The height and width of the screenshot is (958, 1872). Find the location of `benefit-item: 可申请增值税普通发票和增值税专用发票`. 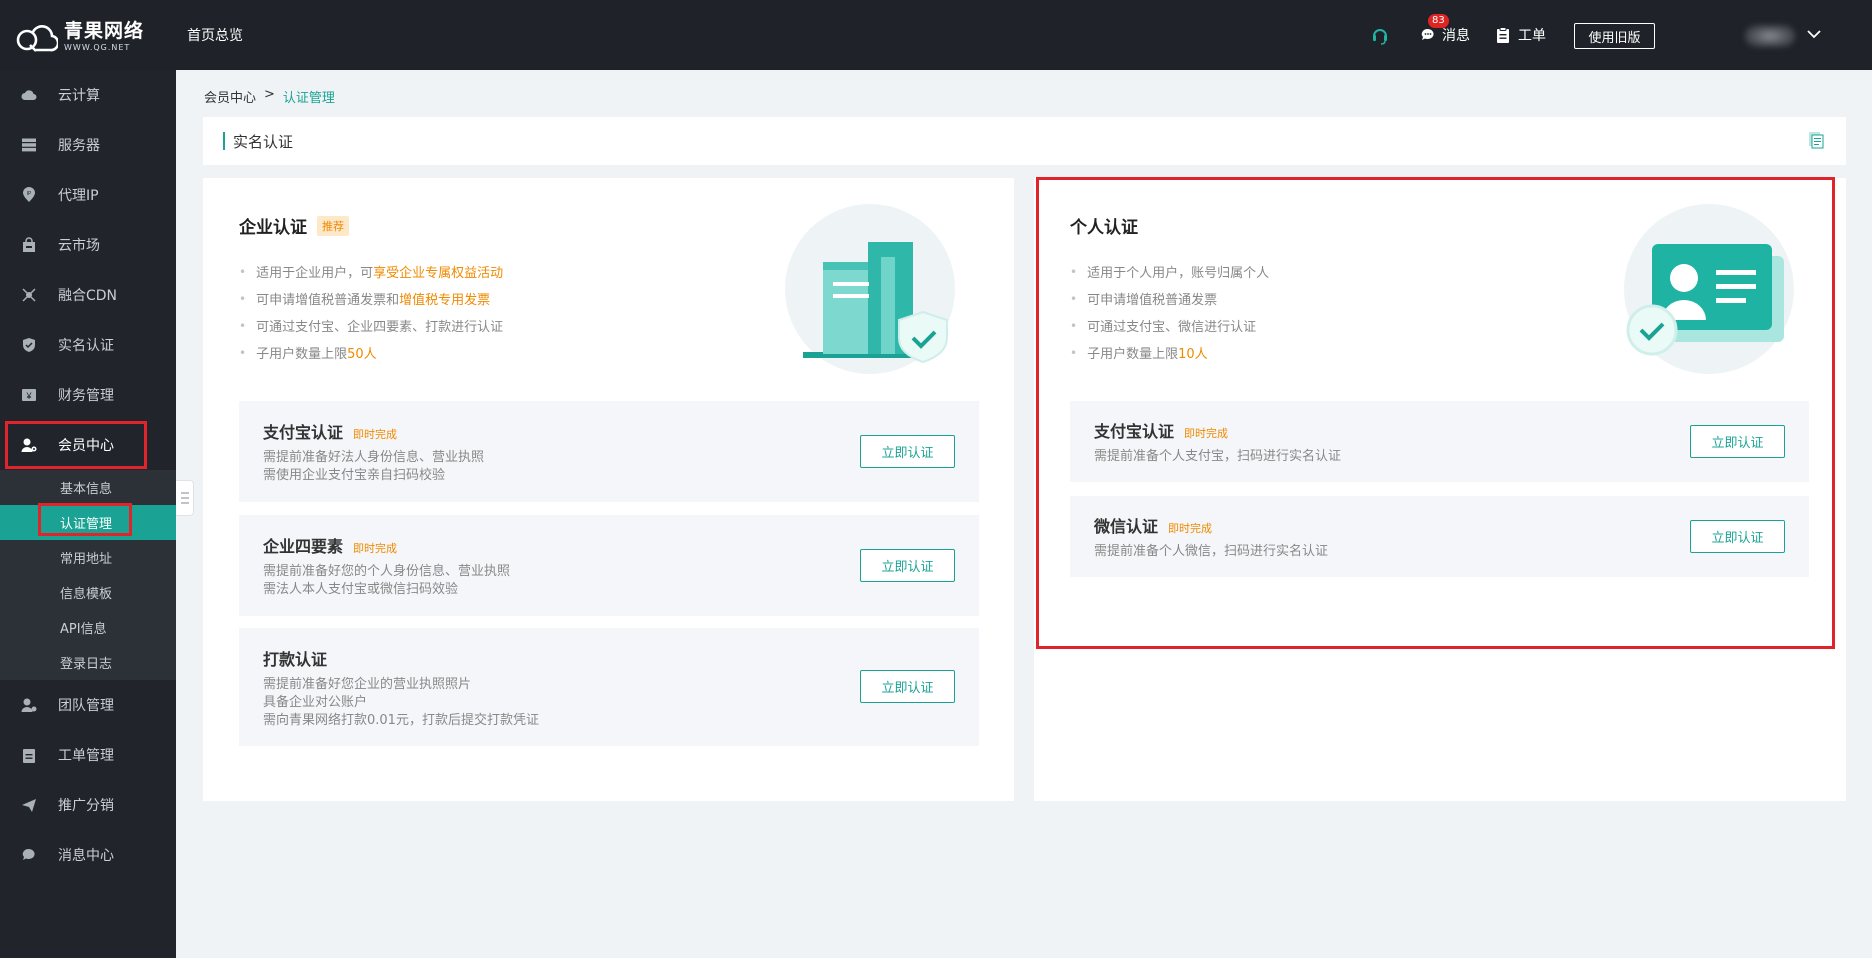

benefit-item: 可申请增值税普通发票和增值税专用发票 is located at coordinates (371, 298).